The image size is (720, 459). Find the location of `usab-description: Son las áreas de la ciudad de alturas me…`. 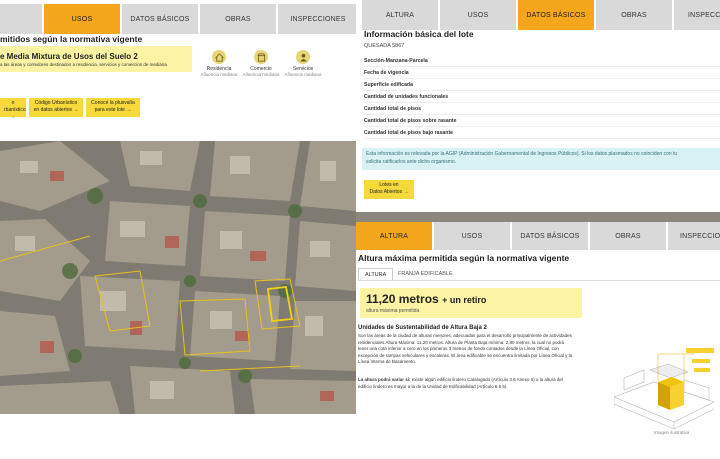

usab-description: Son las áreas de la ciudad de alturas me… is located at coordinates (476, 349).